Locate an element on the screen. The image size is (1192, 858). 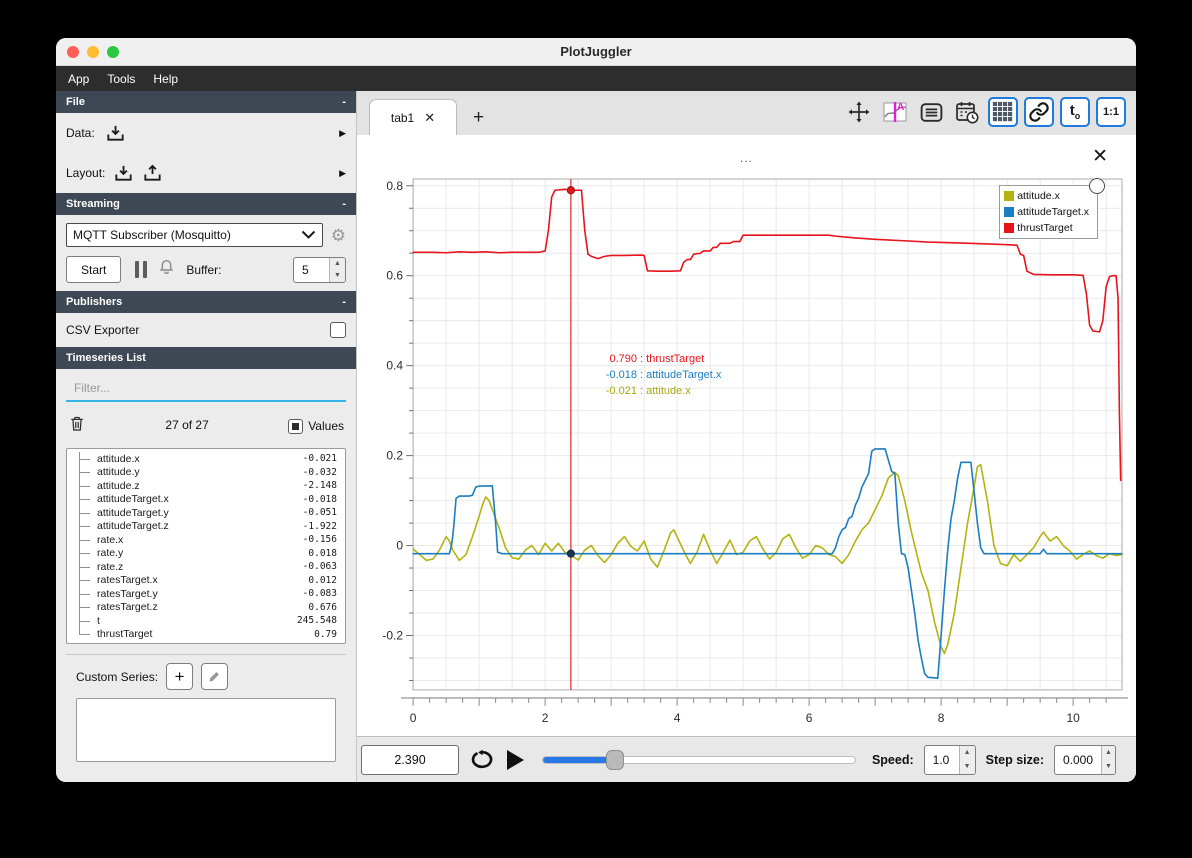
add-tab-button: + is located at coordinates (478, 118).